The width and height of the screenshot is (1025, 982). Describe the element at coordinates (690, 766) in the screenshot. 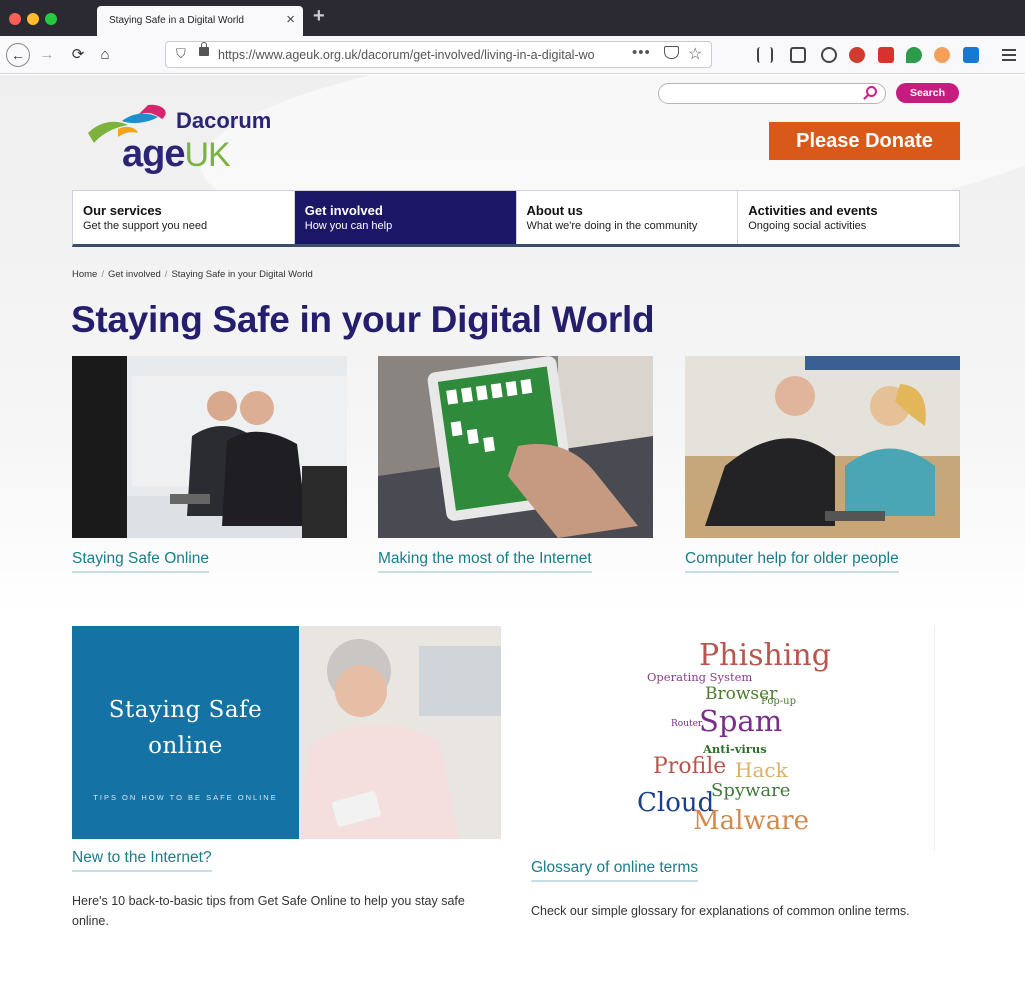

I see `word-profile: Profile` at that location.